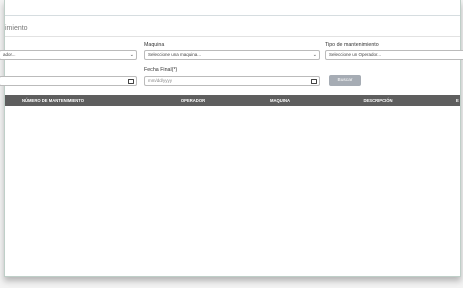  What do you see at coordinates (68, 81) in the screenshot?
I see `fecha-inicial-input` at bounding box center [68, 81].